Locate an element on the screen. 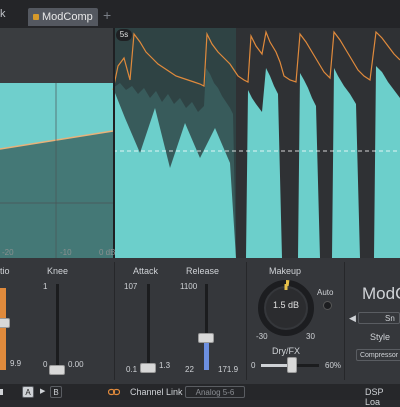 The width and height of the screenshot is (400, 407). release-slider-thumb is located at coordinates (206, 338).